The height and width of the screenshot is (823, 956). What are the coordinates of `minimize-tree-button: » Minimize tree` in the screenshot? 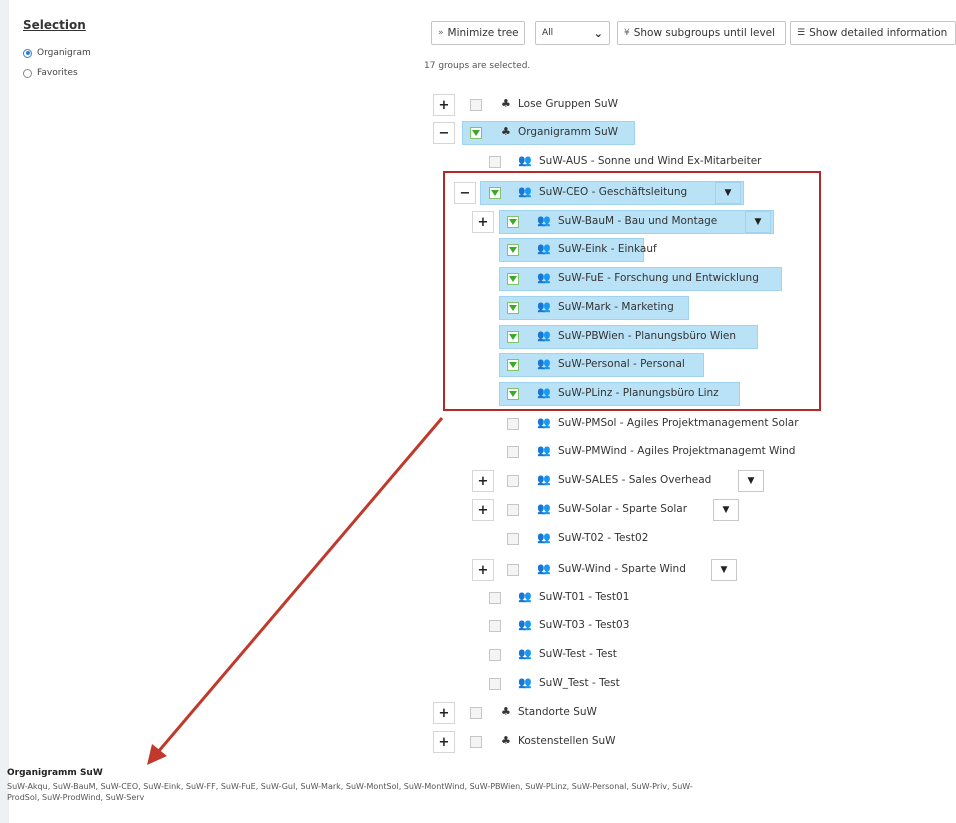 It's located at (478, 33).